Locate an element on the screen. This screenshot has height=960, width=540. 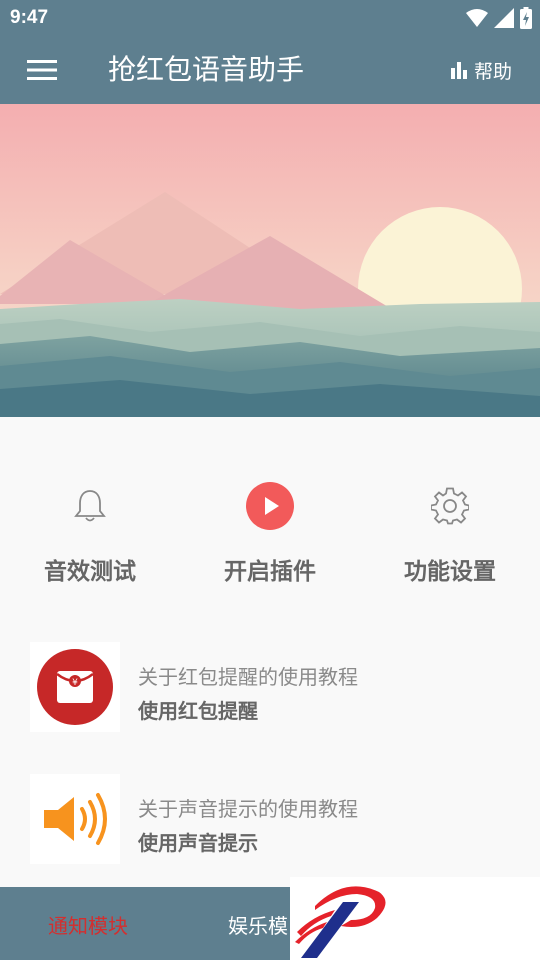
speaker-icon is located at coordinates (75, 819).